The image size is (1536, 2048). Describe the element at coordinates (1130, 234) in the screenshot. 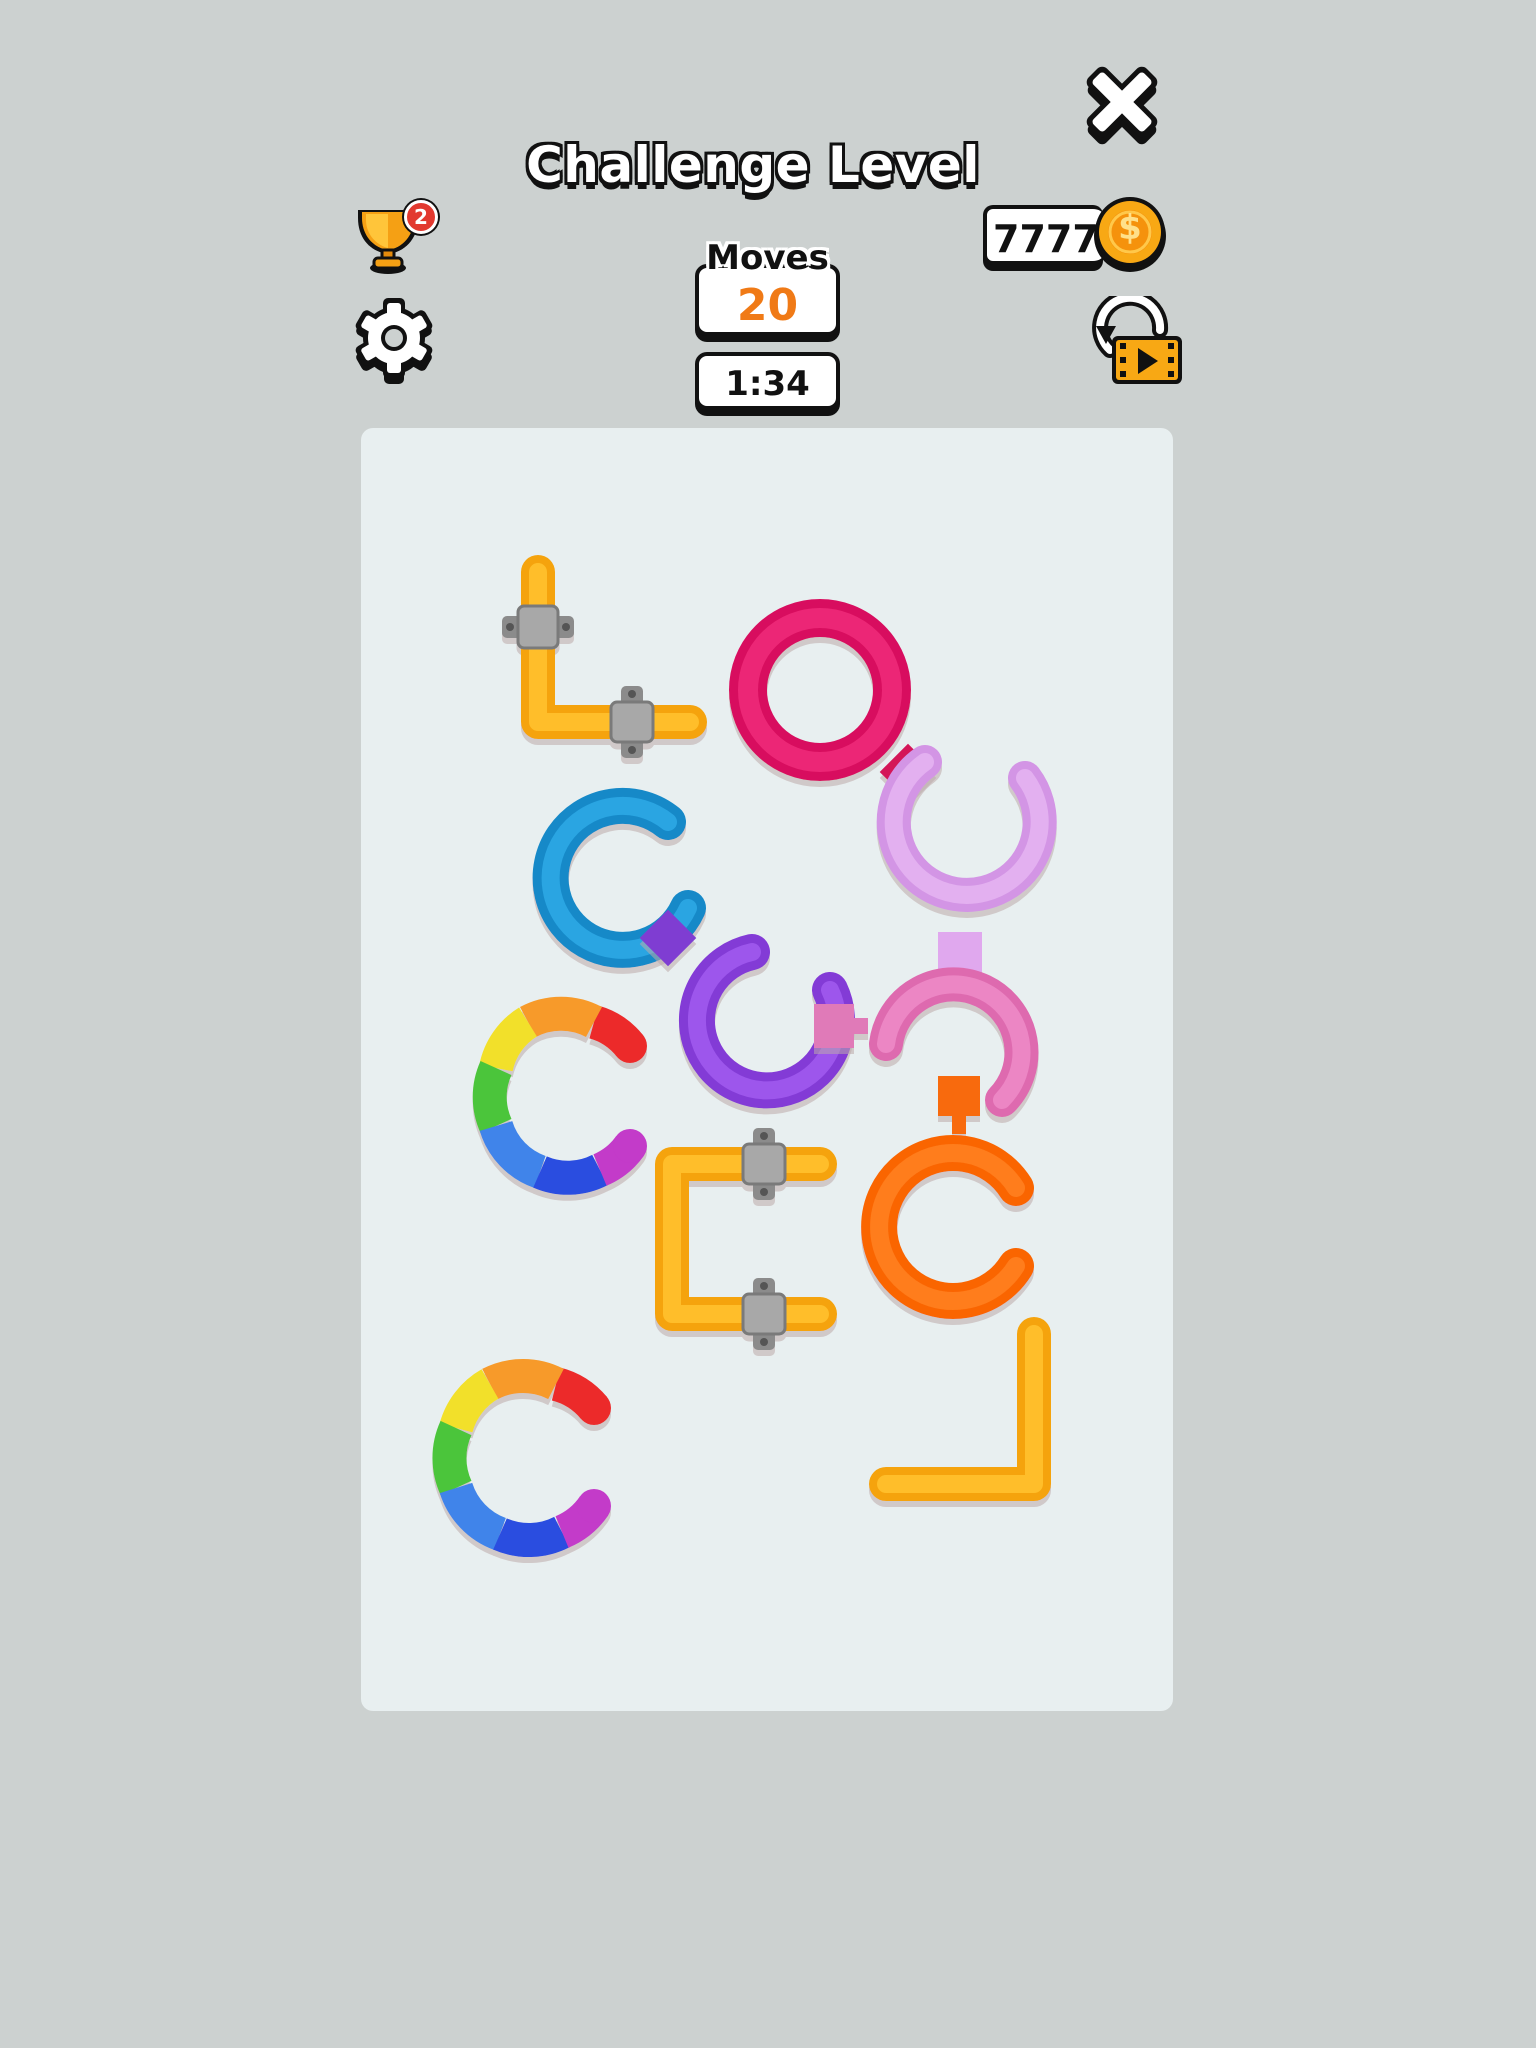

I see `coin-icon: $` at that location.